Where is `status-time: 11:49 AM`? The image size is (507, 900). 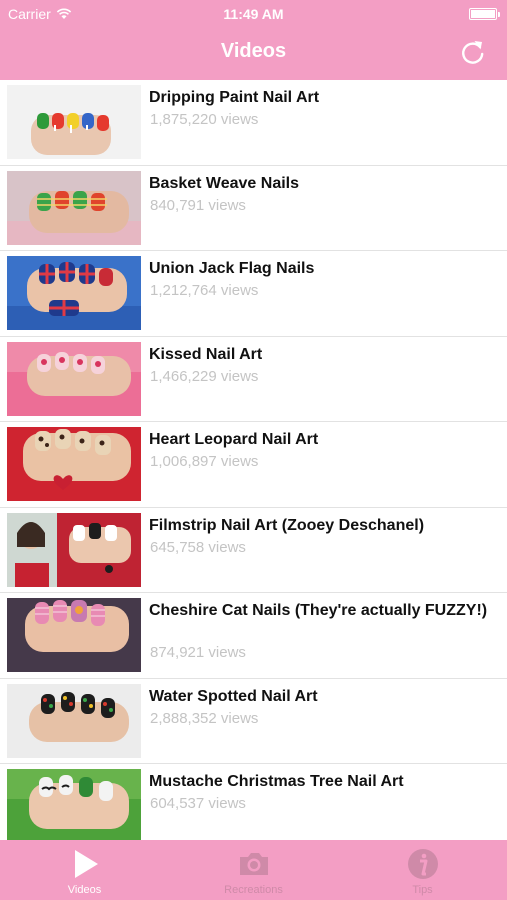
status-time: 11:49 AM is located at coordinates (253, 14).